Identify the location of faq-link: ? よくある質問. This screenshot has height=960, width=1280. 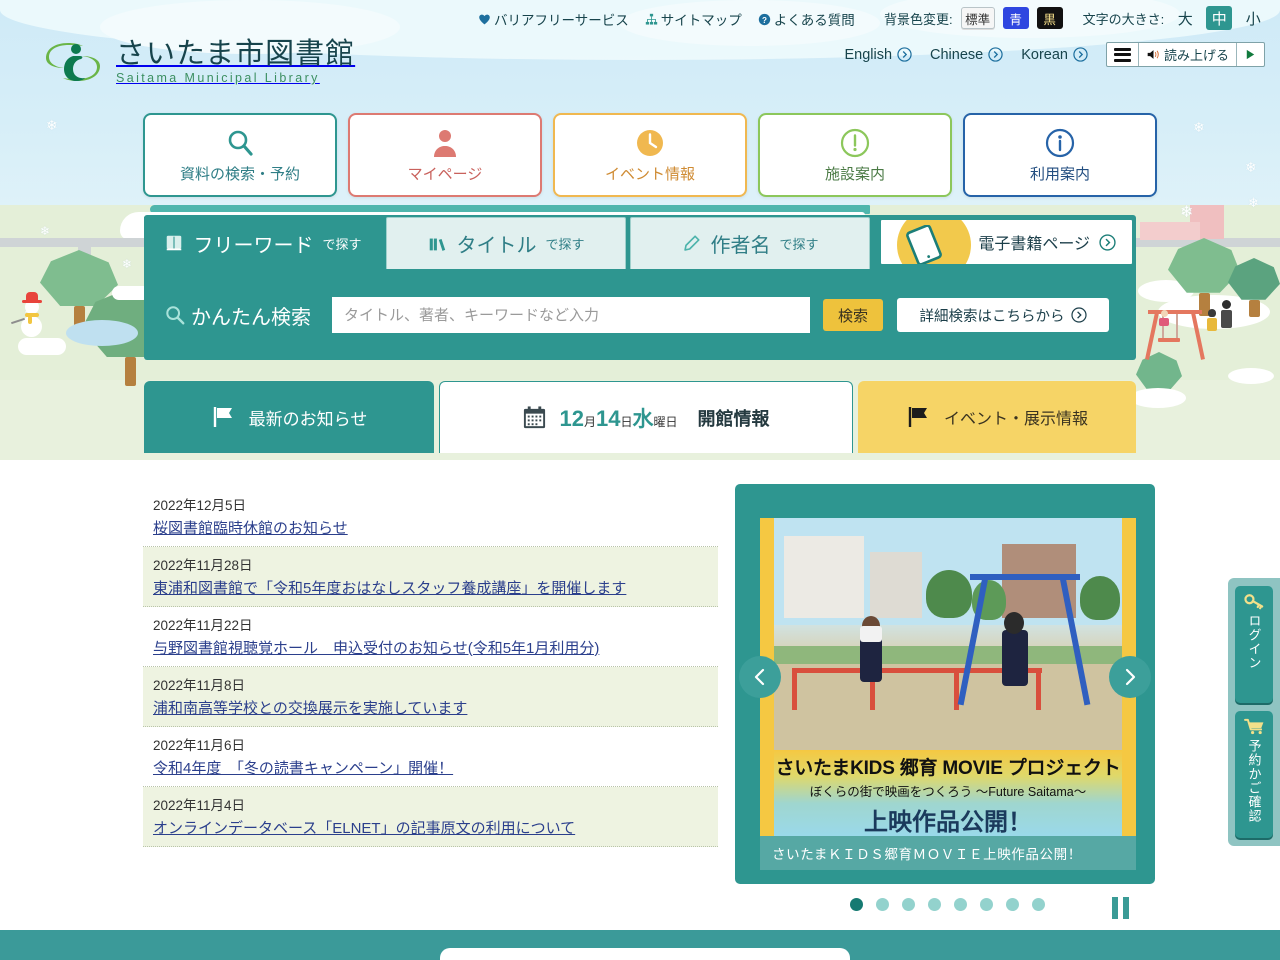
(806, 19).